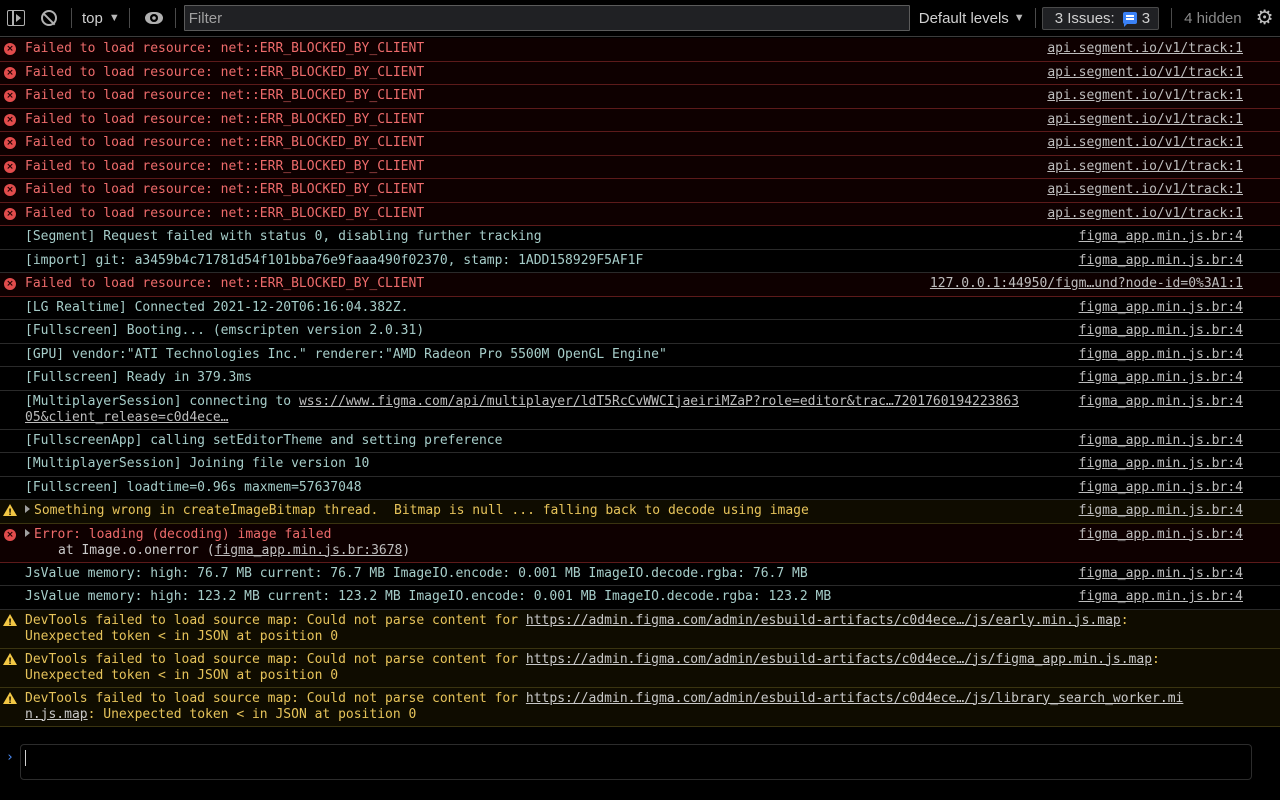  I want to click on issues-count: 3, so click(1146, 18).